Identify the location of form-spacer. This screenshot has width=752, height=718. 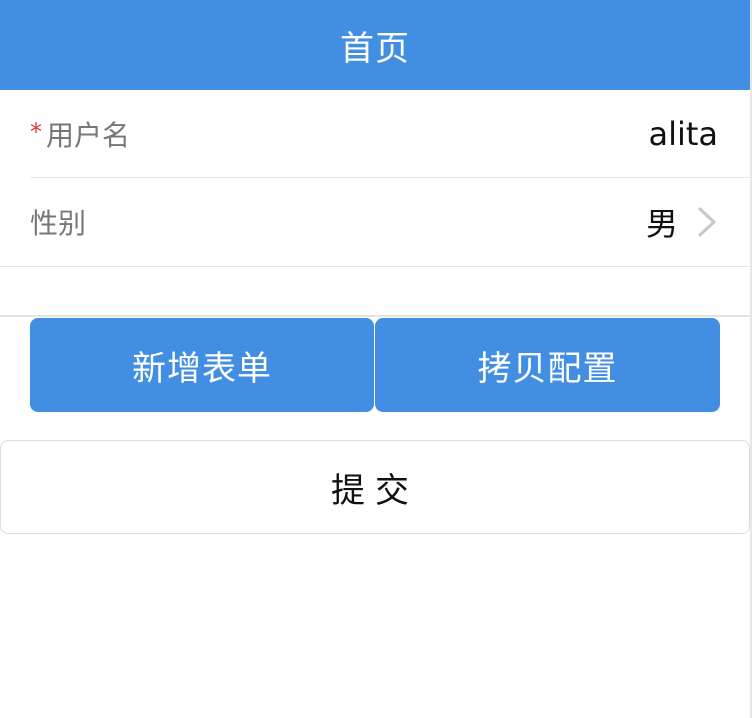
(375, 292).